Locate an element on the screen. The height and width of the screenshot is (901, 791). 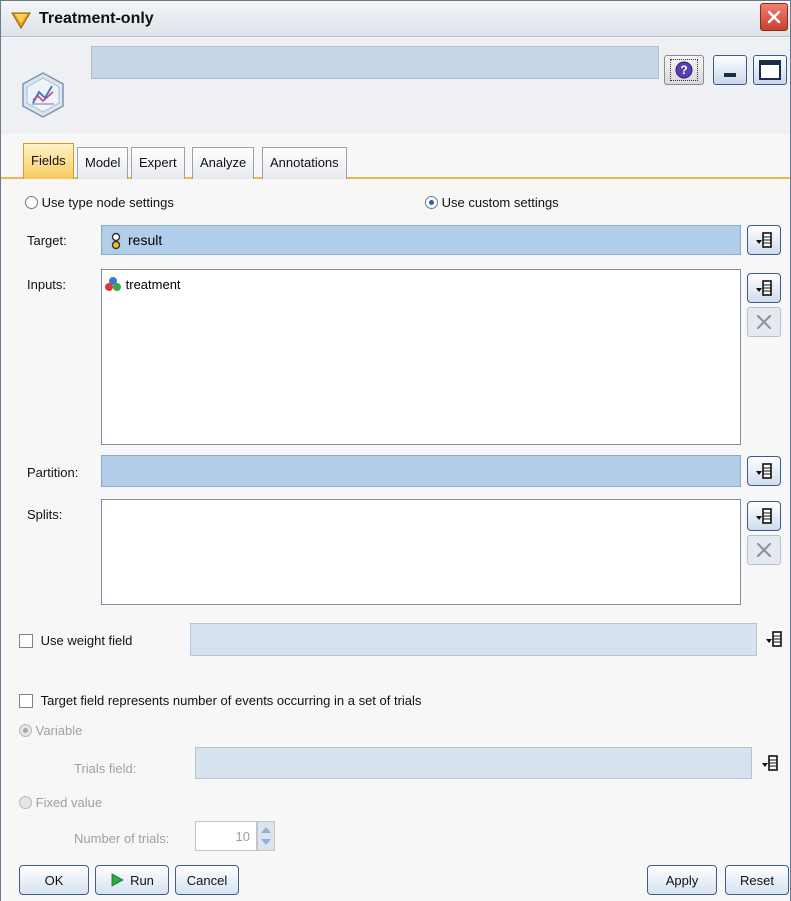
target-field: result is located at coordinates (421, 240).